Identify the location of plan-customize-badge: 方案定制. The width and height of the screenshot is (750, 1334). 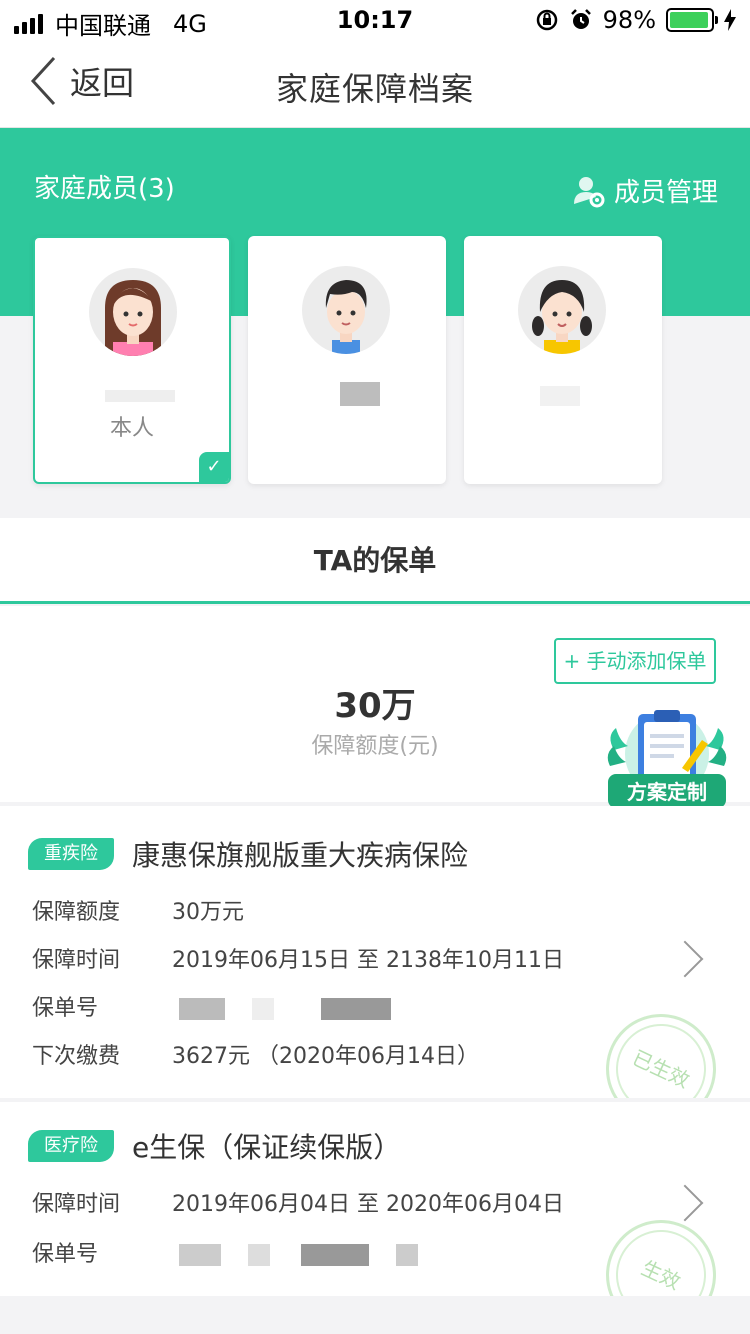
(667, 762).